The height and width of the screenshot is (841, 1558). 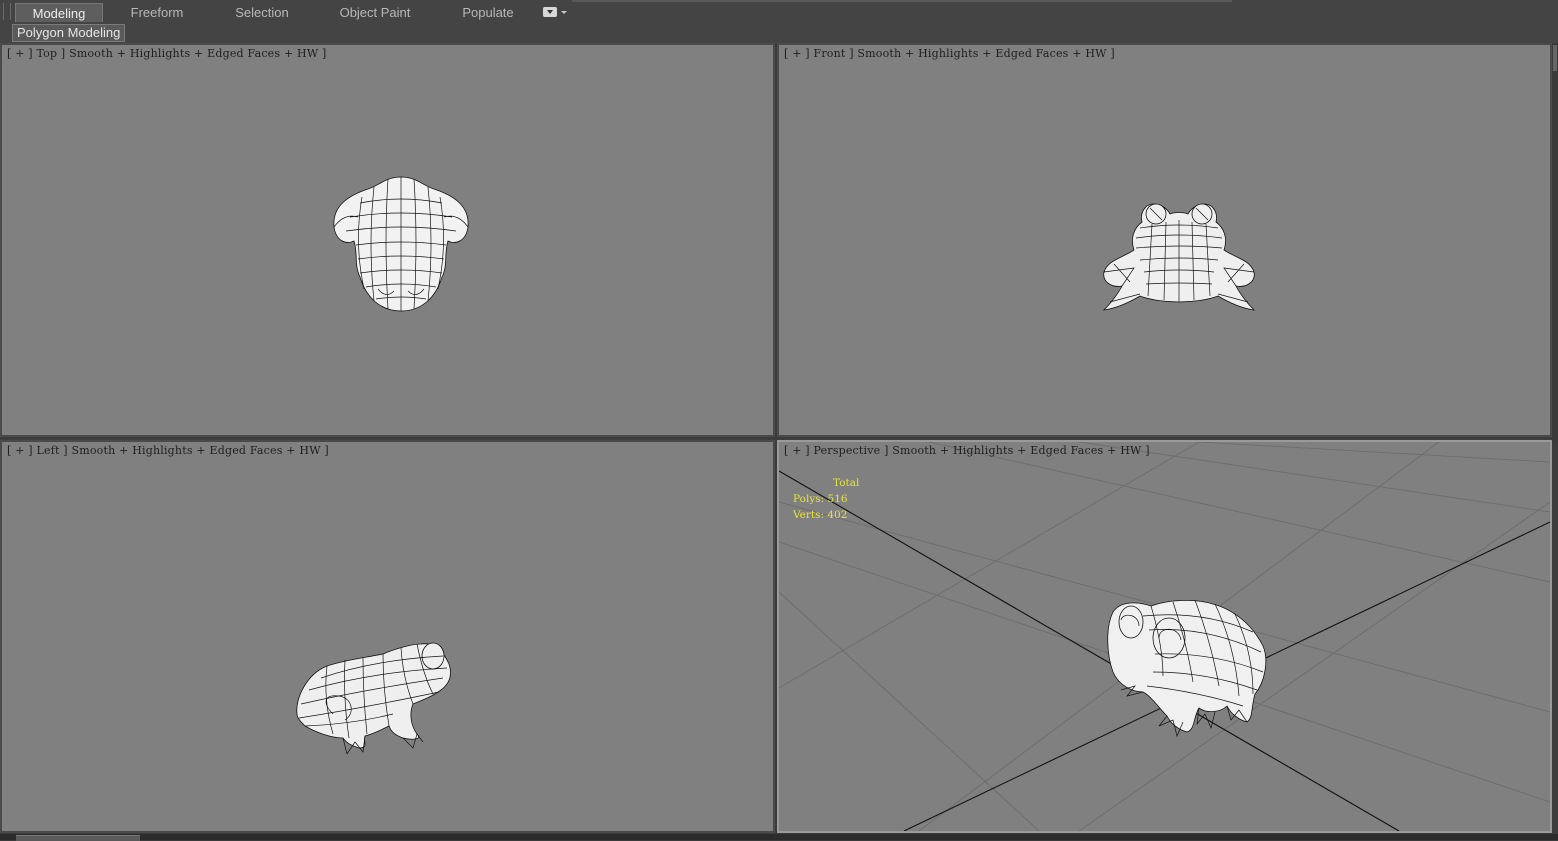 I want to click on frog-model-left, so click(x=374, y=696).